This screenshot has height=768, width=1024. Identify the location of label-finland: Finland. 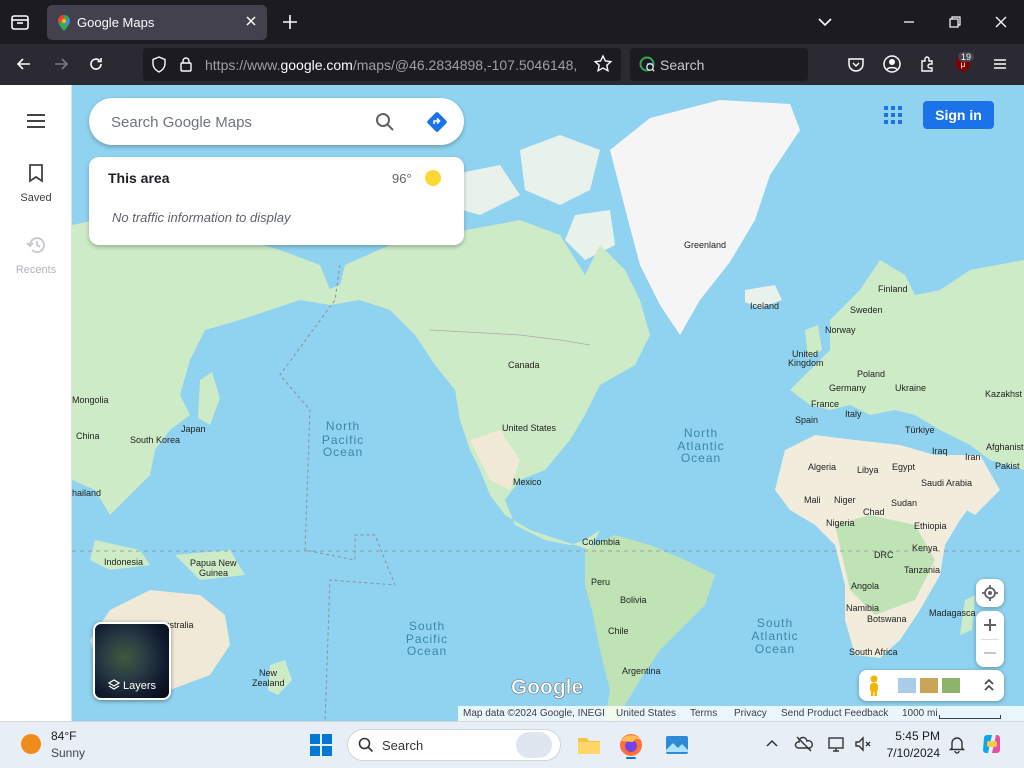
(893, 289).